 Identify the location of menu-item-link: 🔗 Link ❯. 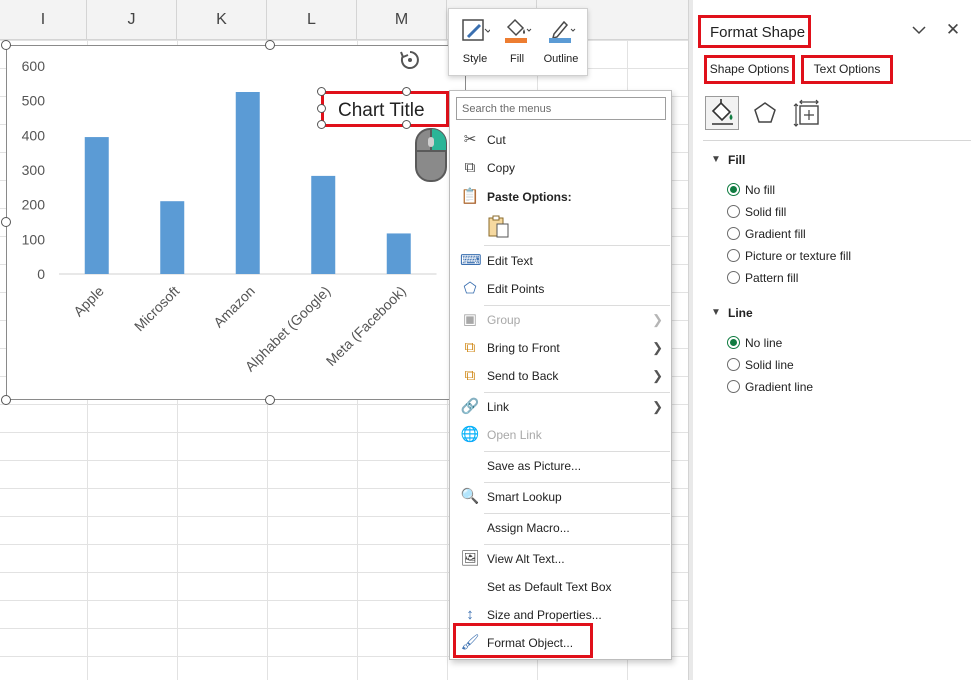
(560, 407).